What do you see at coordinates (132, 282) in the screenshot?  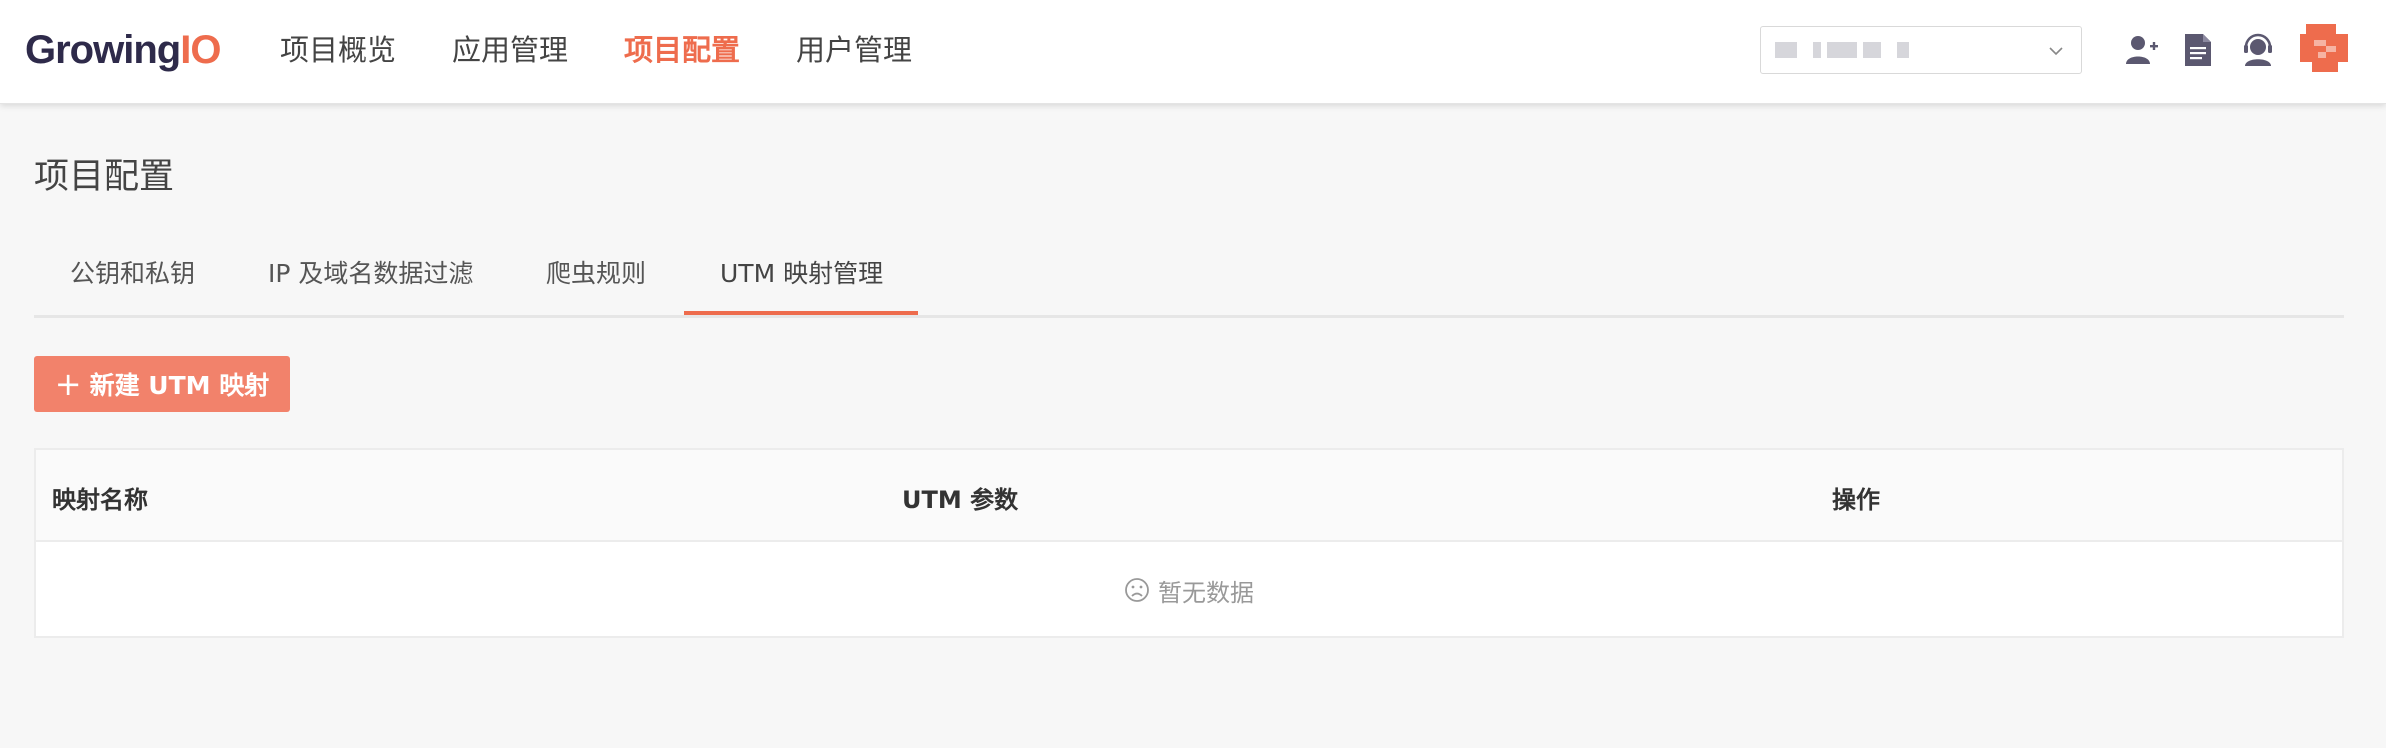 I see `tab-keys: 公钥和私钥` at bounding box center [132, 282].